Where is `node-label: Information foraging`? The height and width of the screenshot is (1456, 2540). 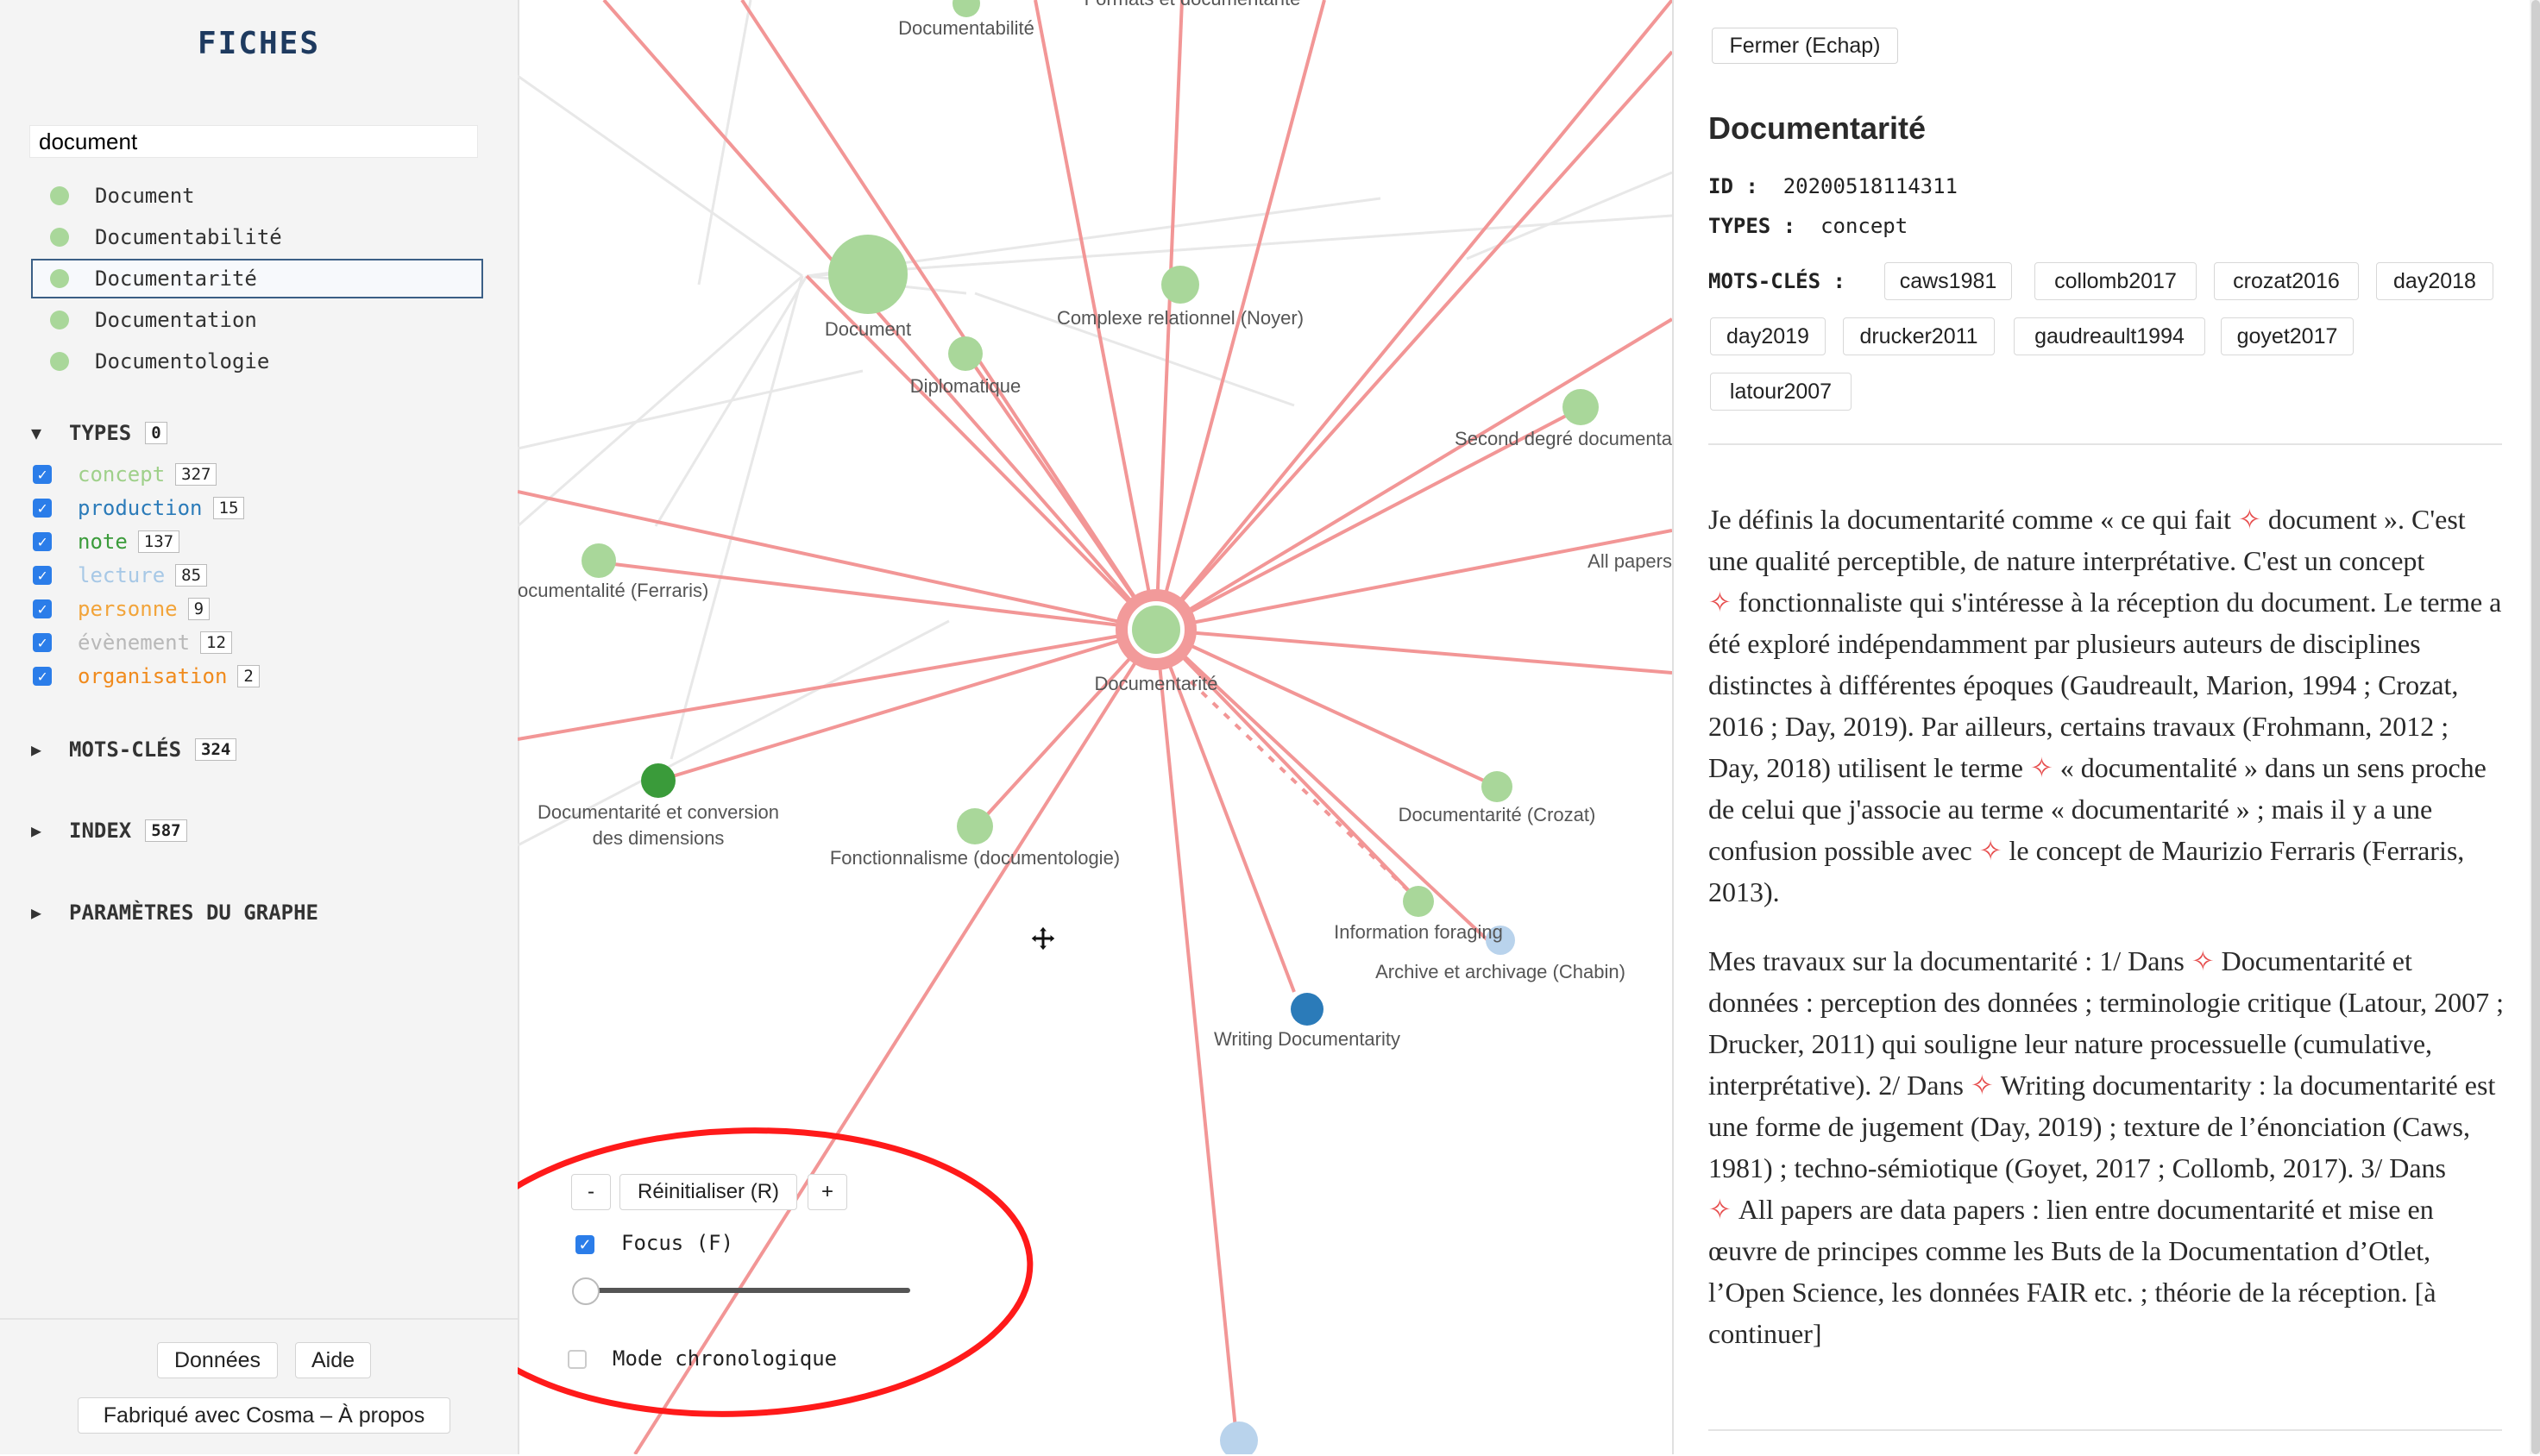
node-label: Information foraging is located at coordinates (1418, 932).